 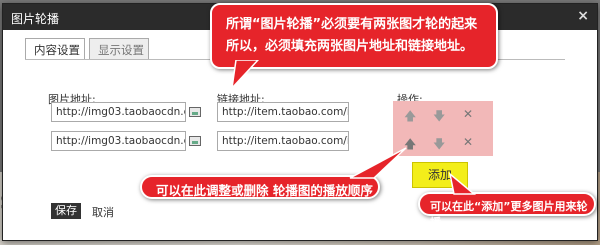 I want to click on tab-display-settings: 显示设置, so click(x=119, y=49).